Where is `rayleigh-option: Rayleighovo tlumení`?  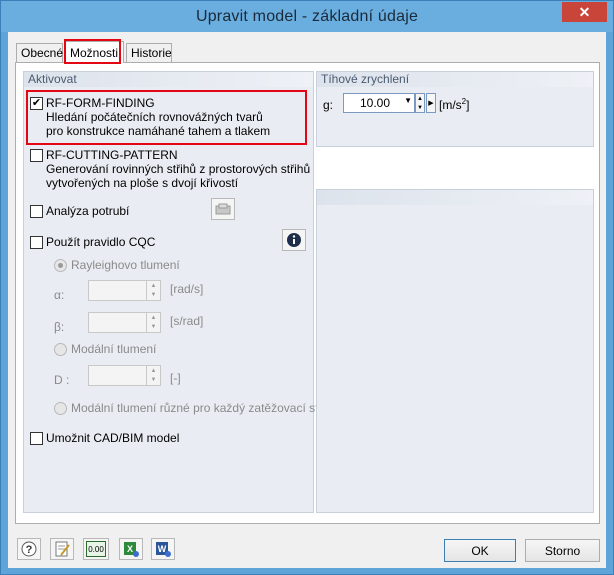 rayleigh-option: Rayleighovo tlumení is located at coordinates (117, 265).